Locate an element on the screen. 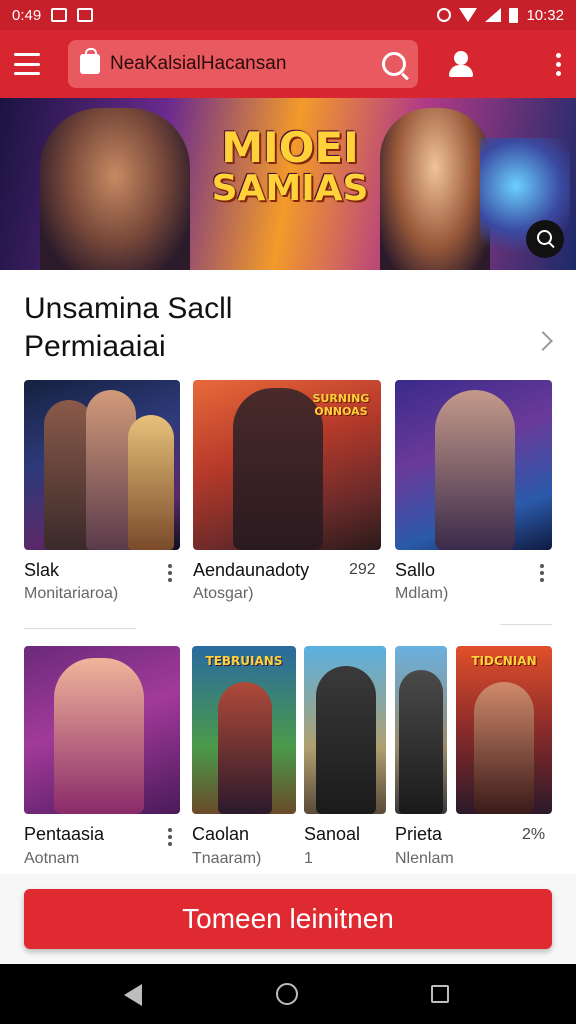 The image size is (576, 1024). hero-title-line1: MIOEI is located at coordinates (290, 147).